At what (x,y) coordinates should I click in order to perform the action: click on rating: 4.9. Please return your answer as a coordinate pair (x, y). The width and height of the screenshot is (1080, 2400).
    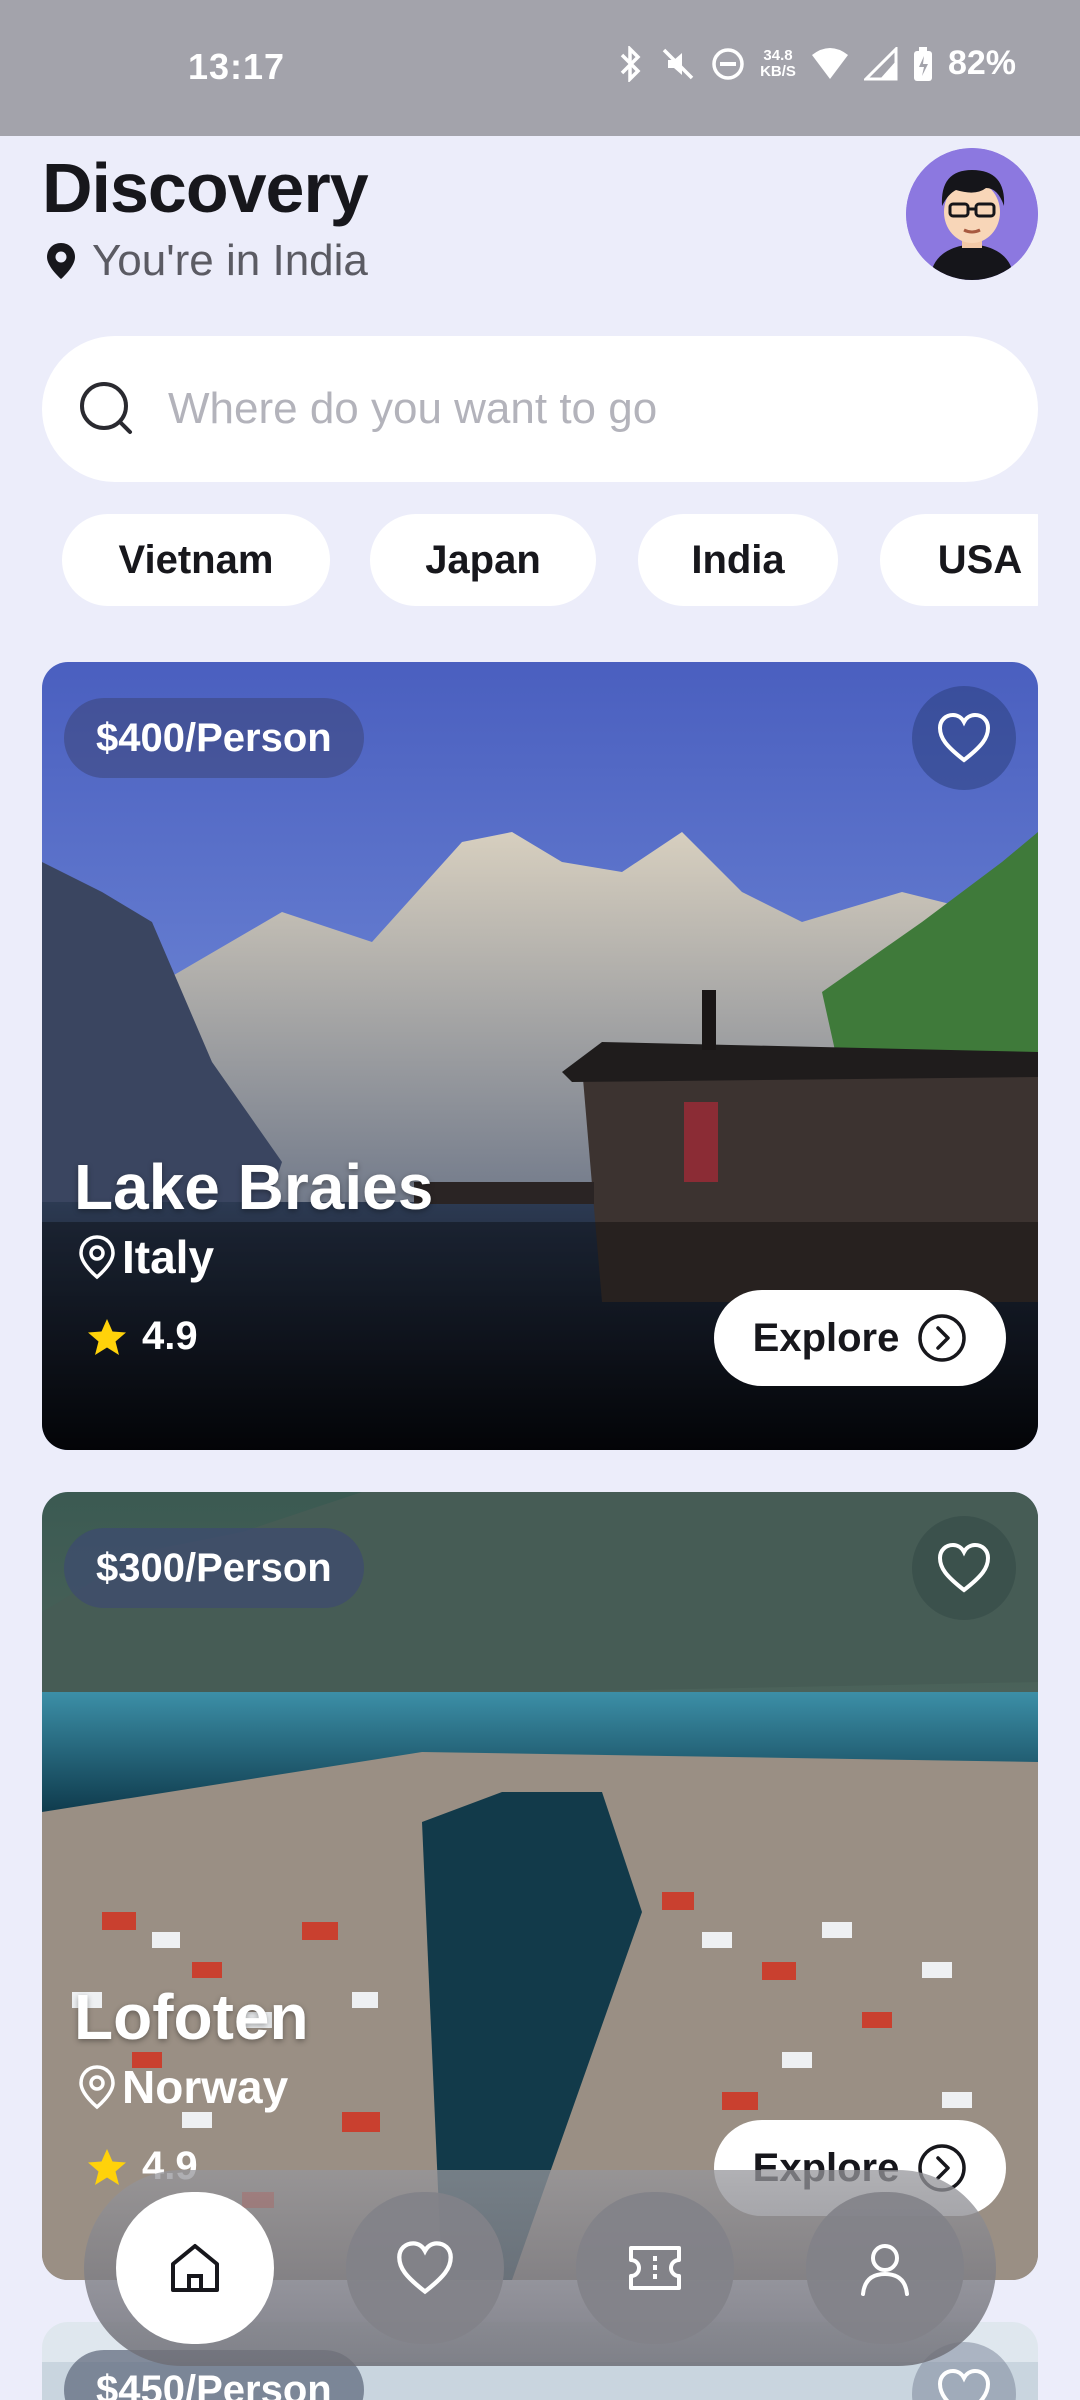
    Looking at the image, I should click on (142, 1336).